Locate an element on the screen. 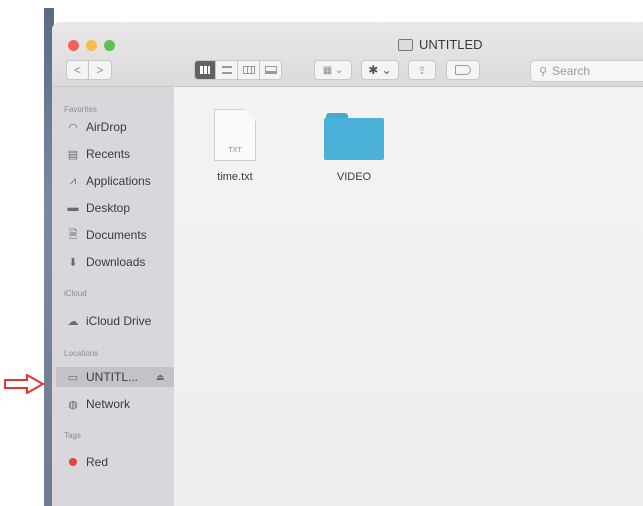 The height and width of the screenshot is (506, 643). search-input: ⚲ Search is located at coordinates (586, 71).